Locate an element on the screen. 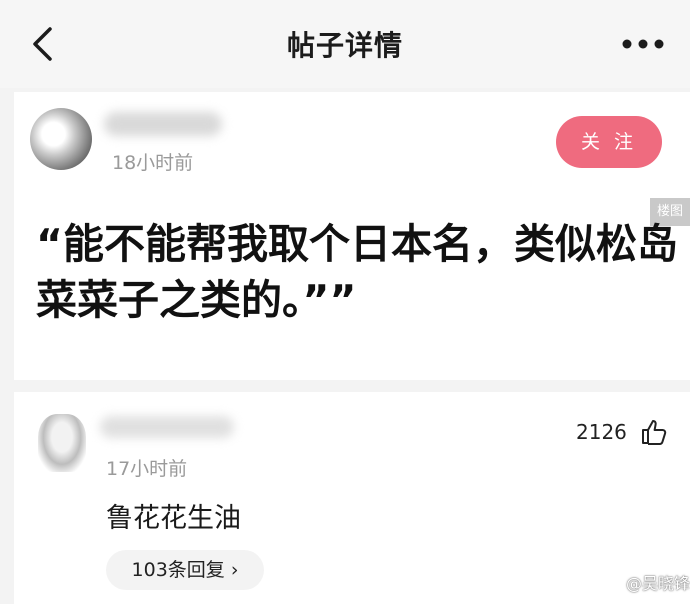  post-timestamp: 18小时前 is located at coordinates (153, 163).